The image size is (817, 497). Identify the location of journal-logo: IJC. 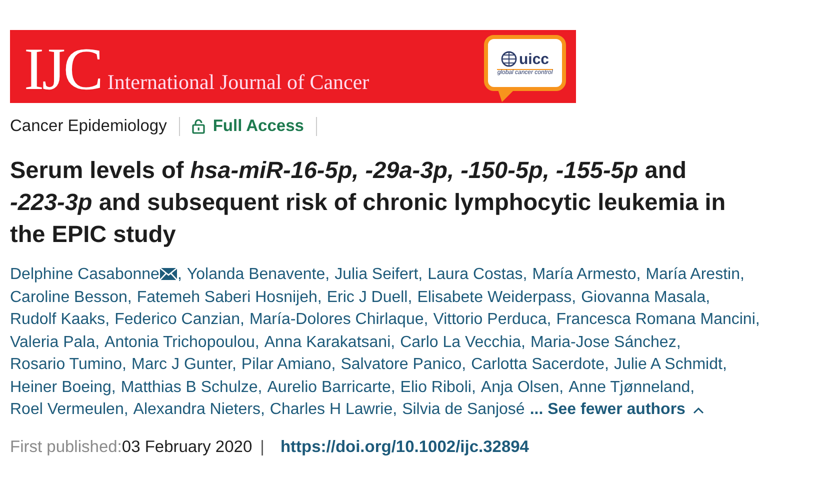
(63, 68).